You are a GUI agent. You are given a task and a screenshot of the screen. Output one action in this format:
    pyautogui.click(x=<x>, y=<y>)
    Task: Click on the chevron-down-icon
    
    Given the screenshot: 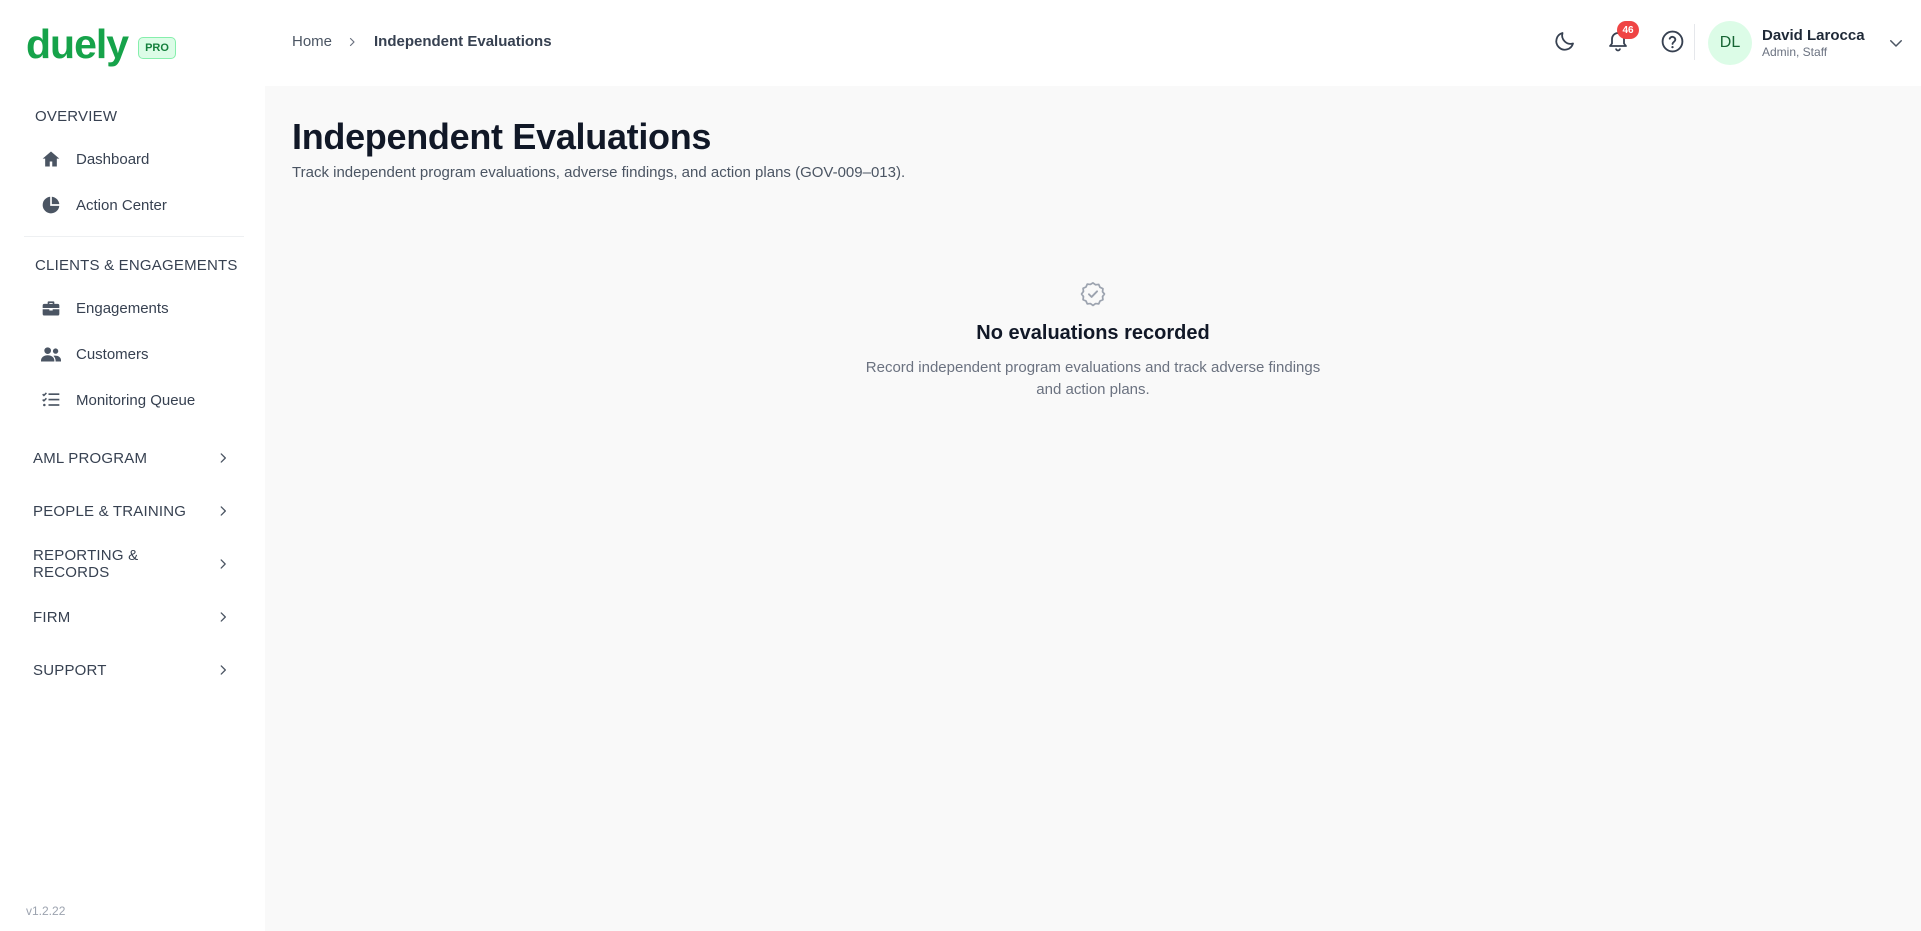 What is the action you would take?
    pyautogui.click(x=1895, y=43)
    